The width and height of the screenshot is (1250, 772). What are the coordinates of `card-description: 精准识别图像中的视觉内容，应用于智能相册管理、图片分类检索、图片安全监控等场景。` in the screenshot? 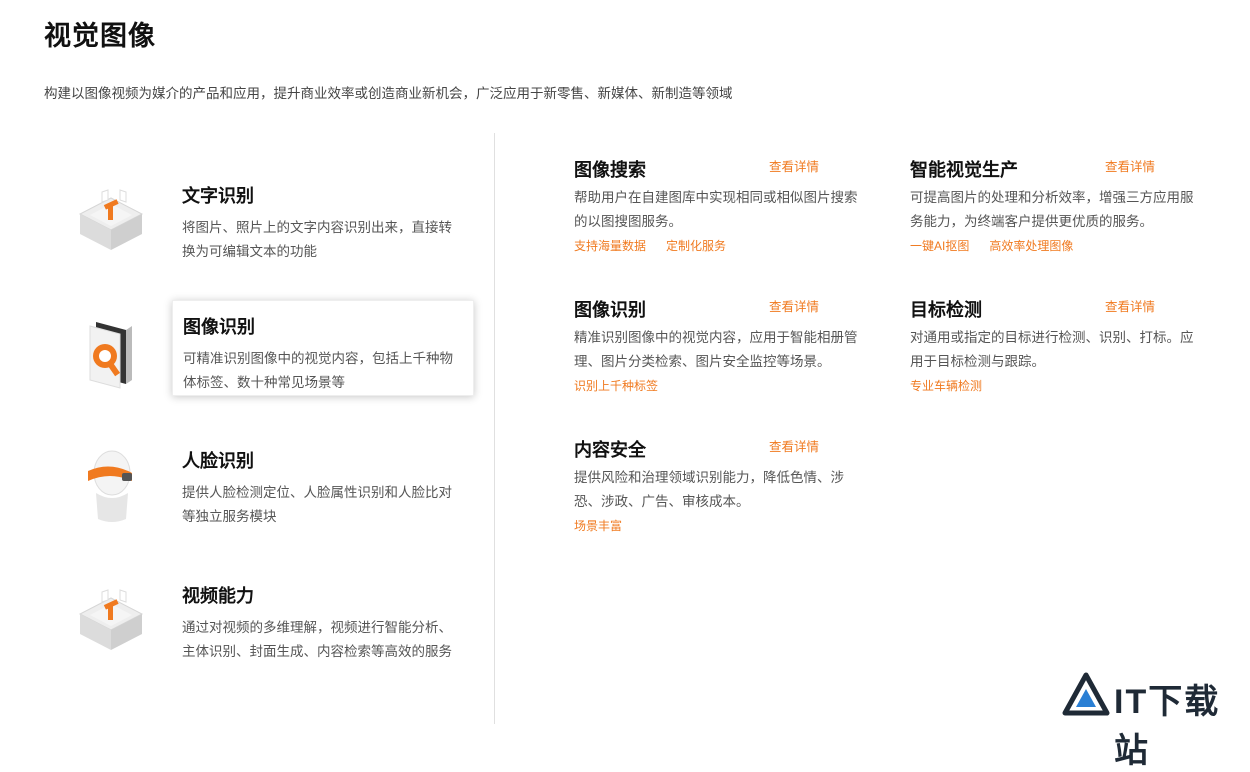 It's located at (716, 349).